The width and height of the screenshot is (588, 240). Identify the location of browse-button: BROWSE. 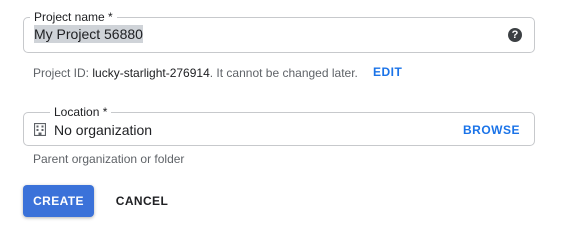
(491, 130).